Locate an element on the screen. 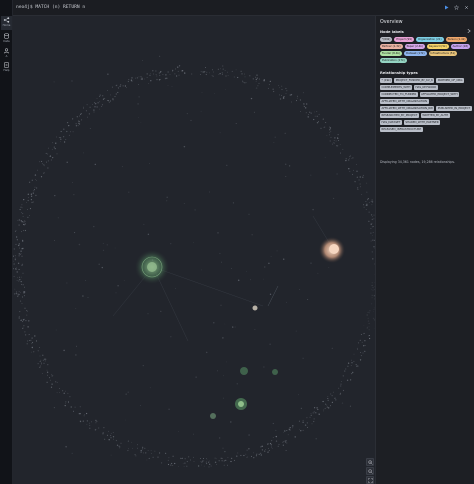 The width and height of the screenshot is (474, 484). relationship-type-chip: AFFILIATED_WITH_ORGANISATION is located at coordinates (404, 101).